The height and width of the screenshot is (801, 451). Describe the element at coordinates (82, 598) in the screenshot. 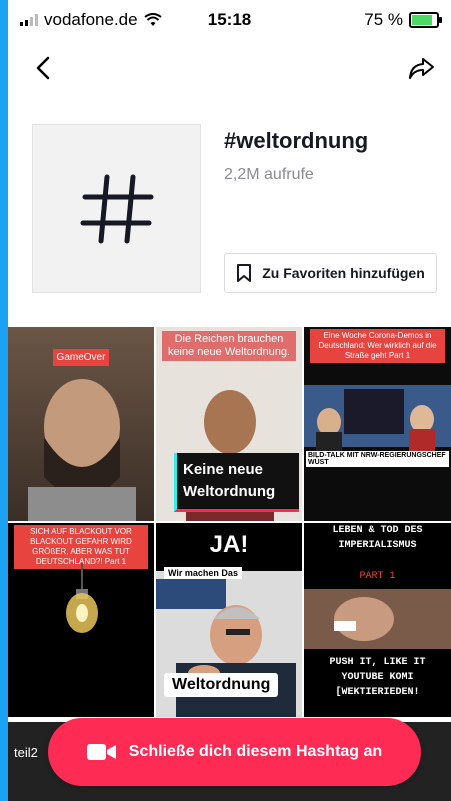

I see `light-bulb-image` at that location.